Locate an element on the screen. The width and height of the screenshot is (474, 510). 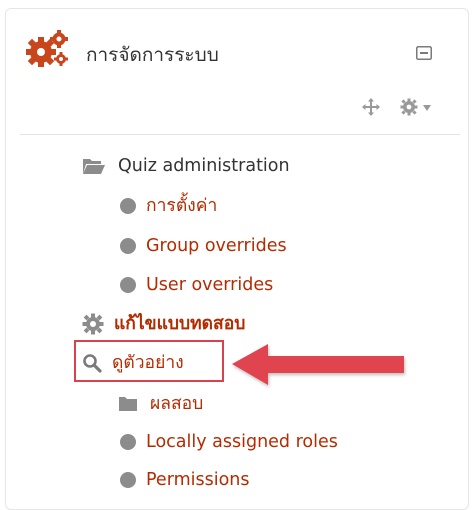
tree-item-label: Locally assigned roles is located at coordinates (242, 442).